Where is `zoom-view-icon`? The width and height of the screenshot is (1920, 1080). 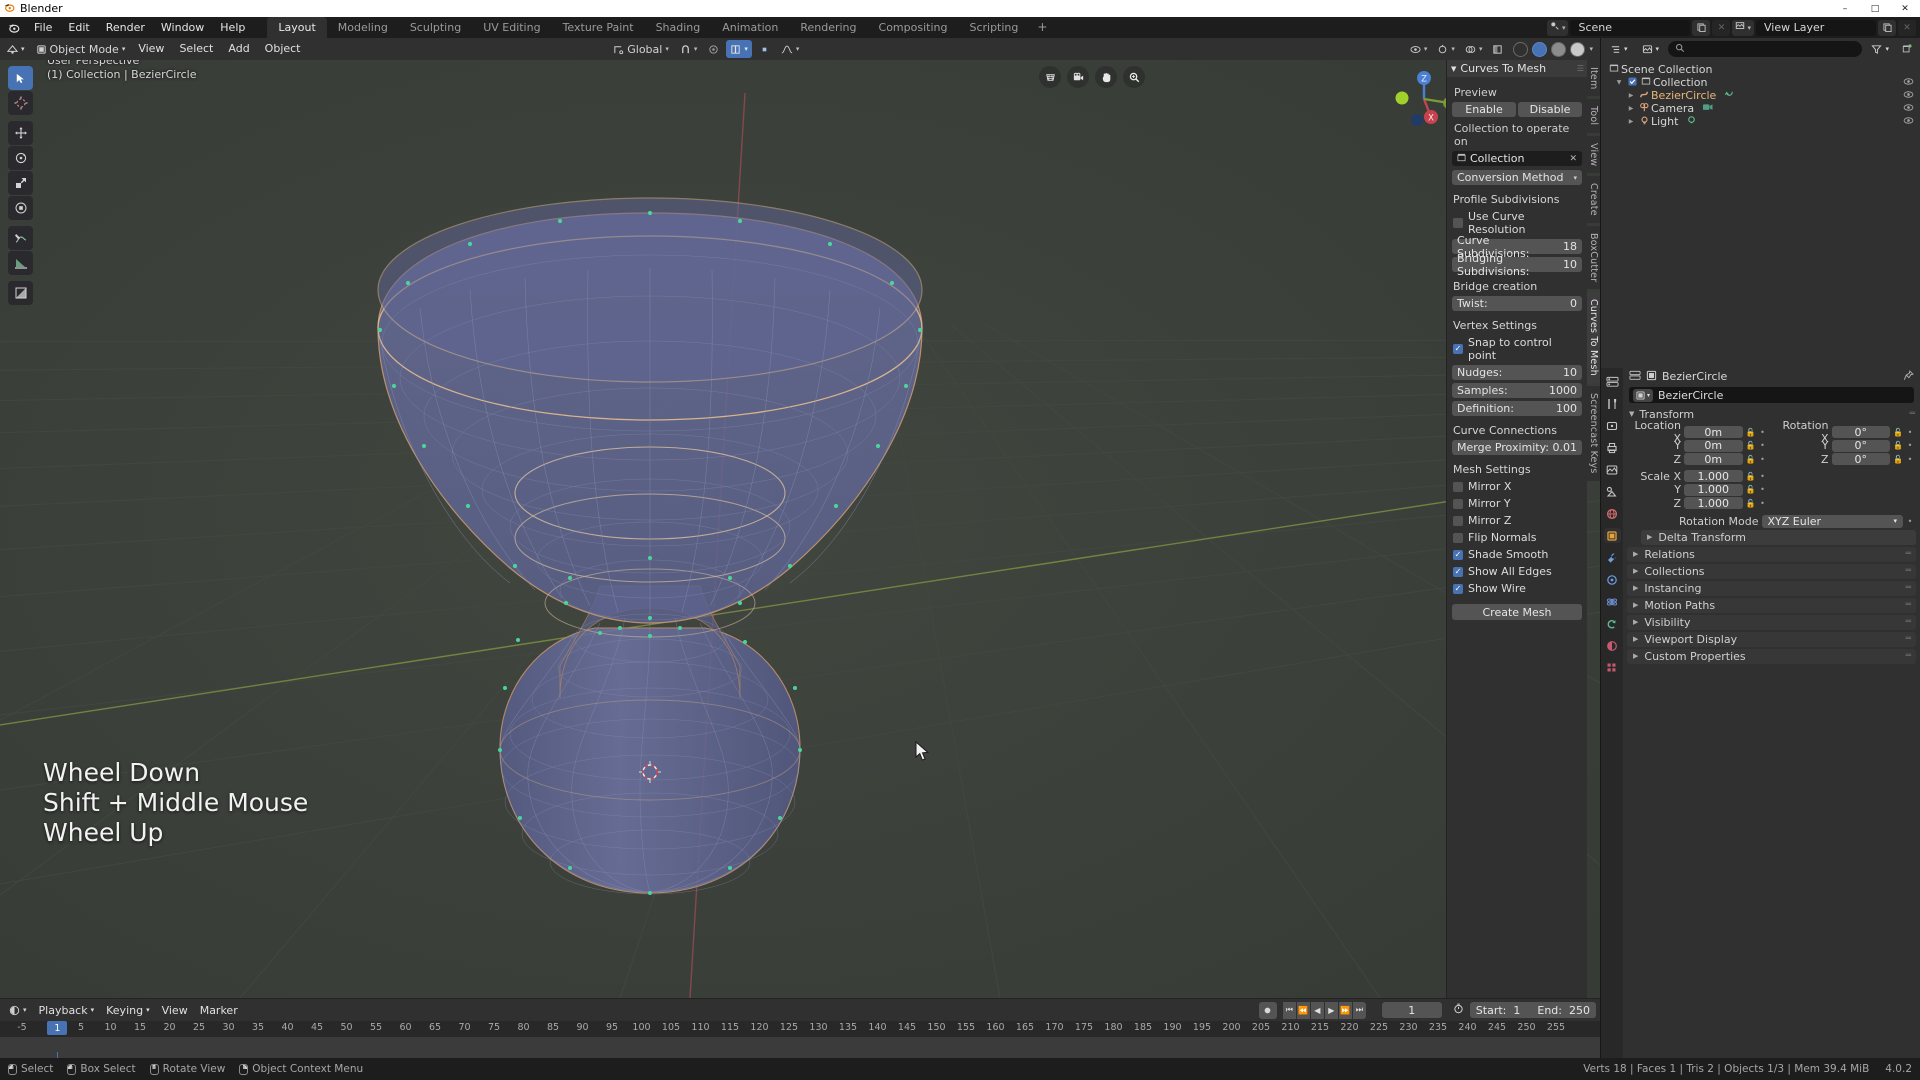 zoom-view-icon is located at coordinates (1134, 77).